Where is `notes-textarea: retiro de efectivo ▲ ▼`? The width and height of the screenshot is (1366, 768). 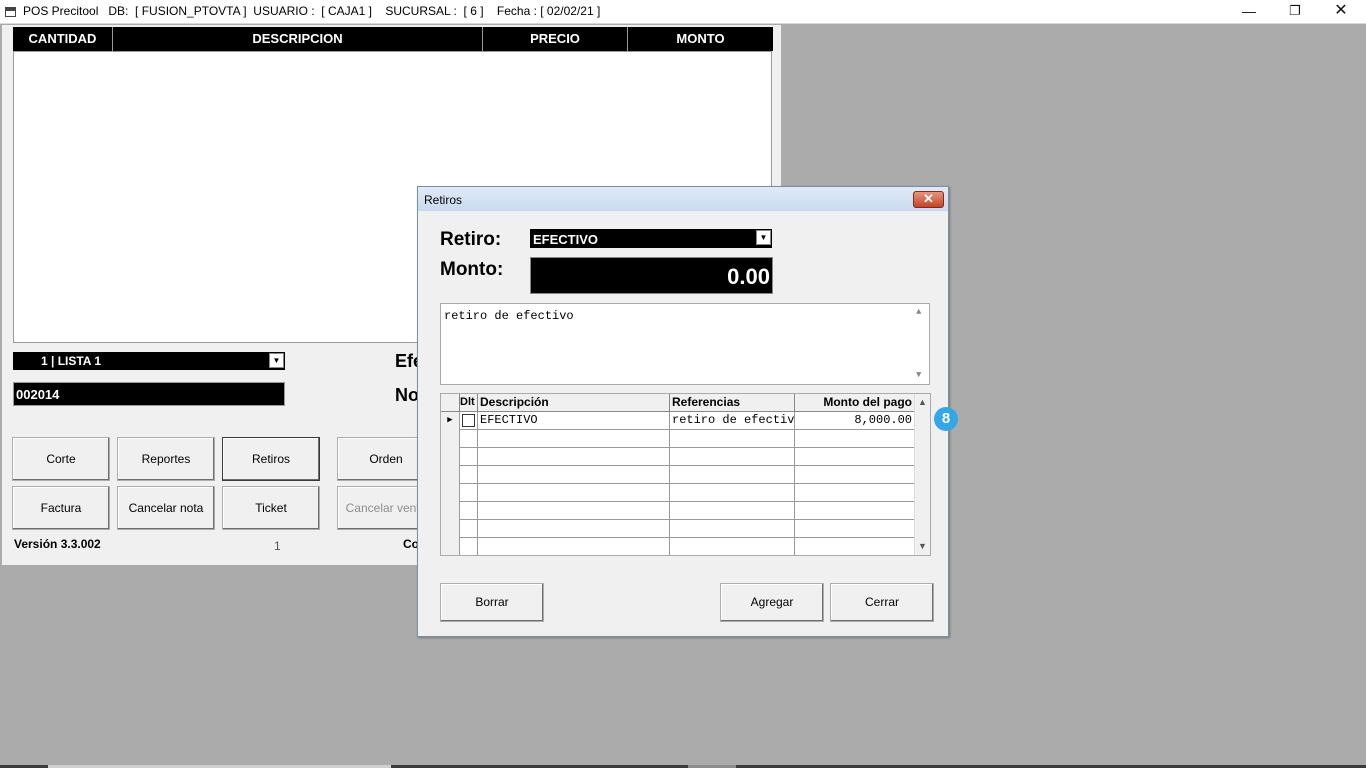
notes-textarea: retiro de efectivo ▲ ▼ is located at coordinates (685, 344).